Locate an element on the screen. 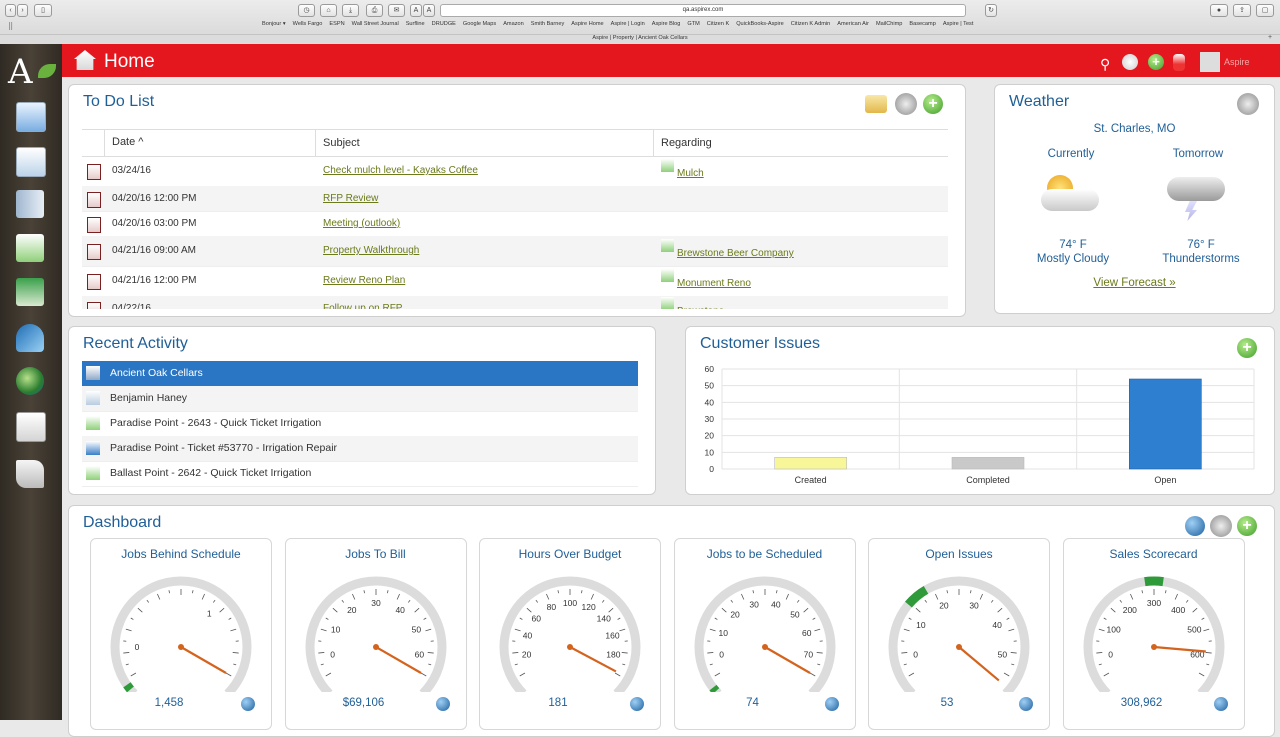  gauge-widget: Jobs Behind Schedule1,45801 is located at coordinates (181, 634).